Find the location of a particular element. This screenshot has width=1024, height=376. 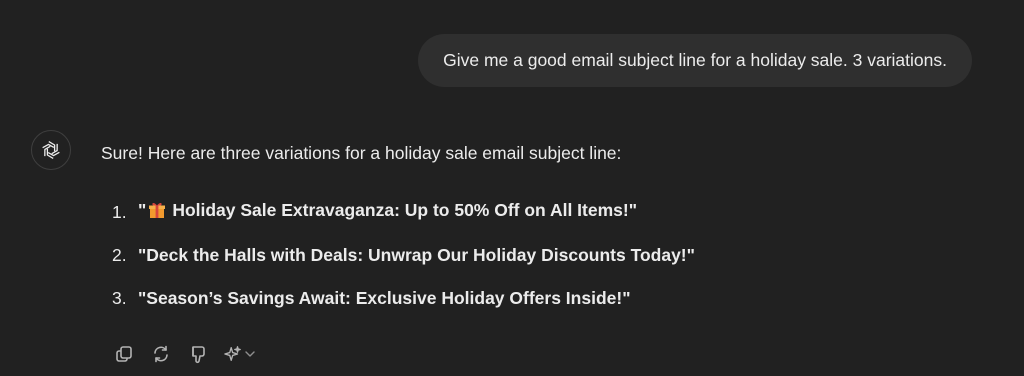

chevron-down-icon is located at coordinates (250, 354).